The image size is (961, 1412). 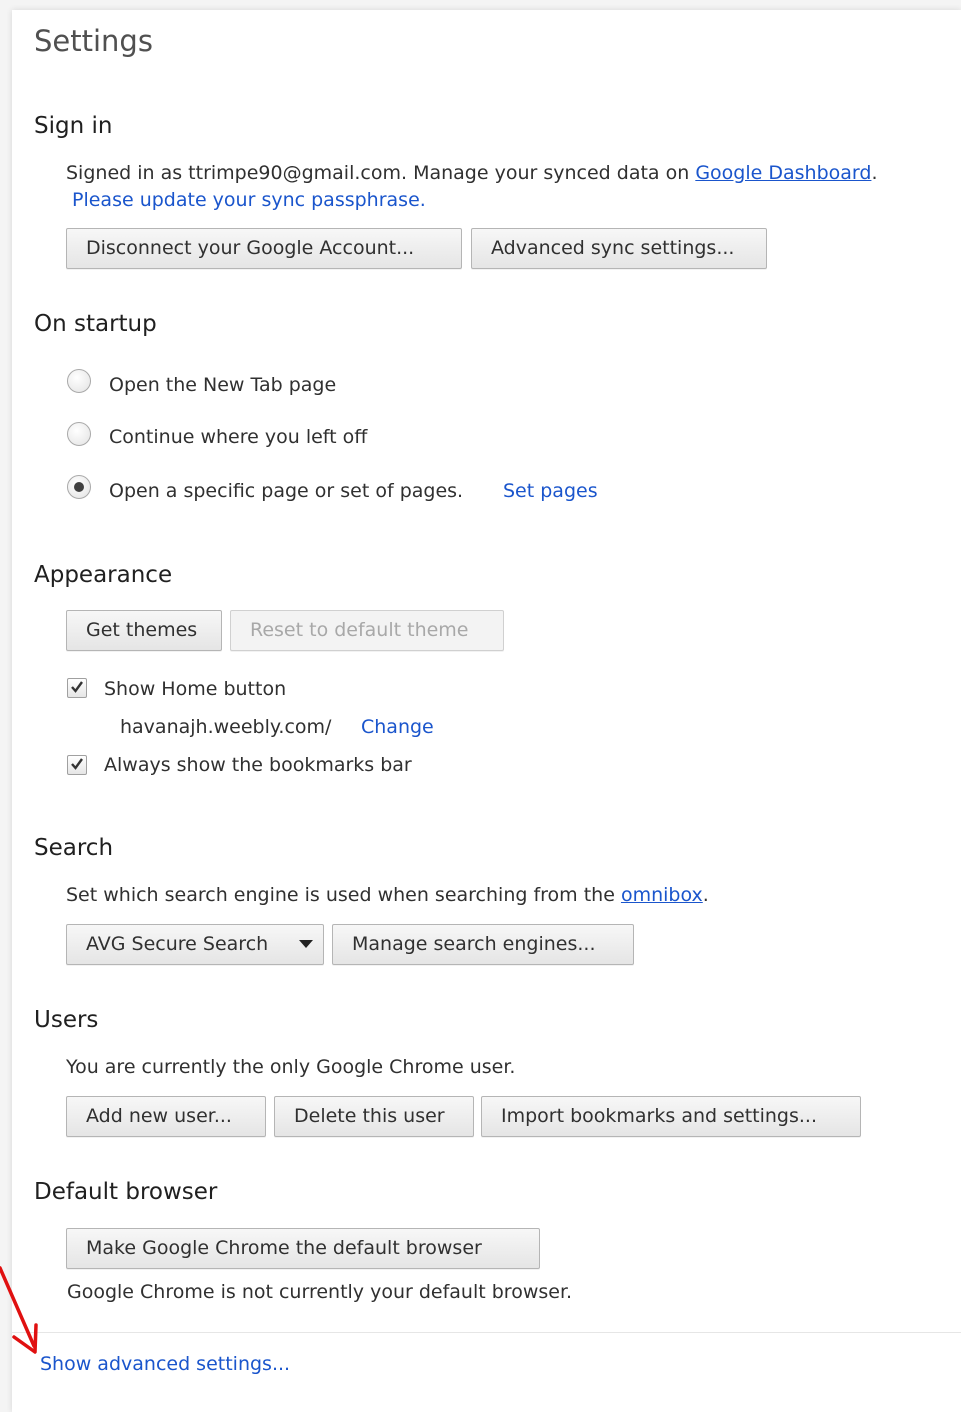 I want to click on users-section-title: Users, so click(x=66, y=1020).